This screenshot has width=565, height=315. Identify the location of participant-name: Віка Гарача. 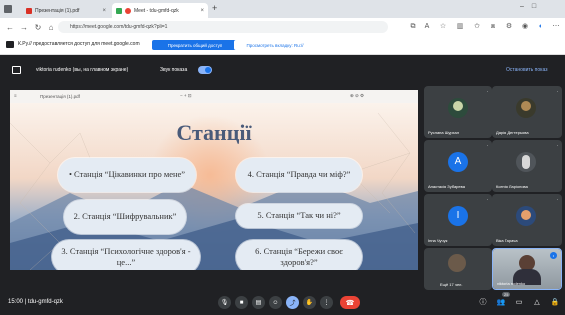
(507, 240).